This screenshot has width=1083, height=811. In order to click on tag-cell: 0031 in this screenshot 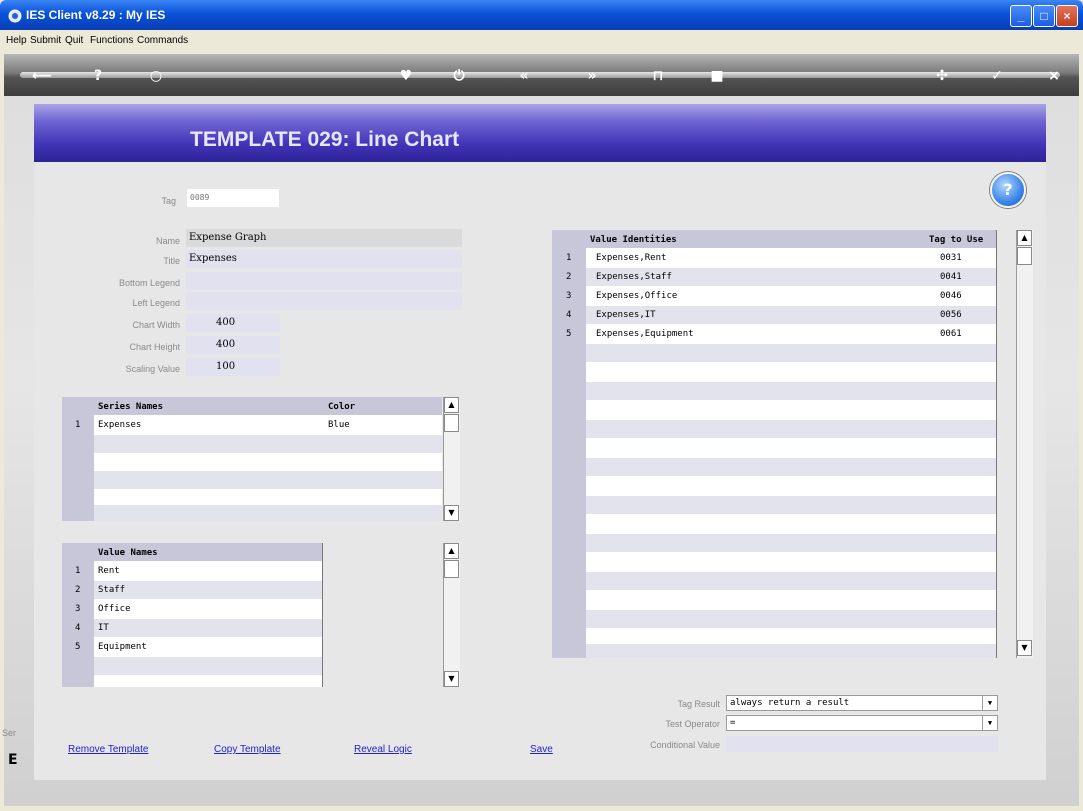, I will do `click(951, 258)`.